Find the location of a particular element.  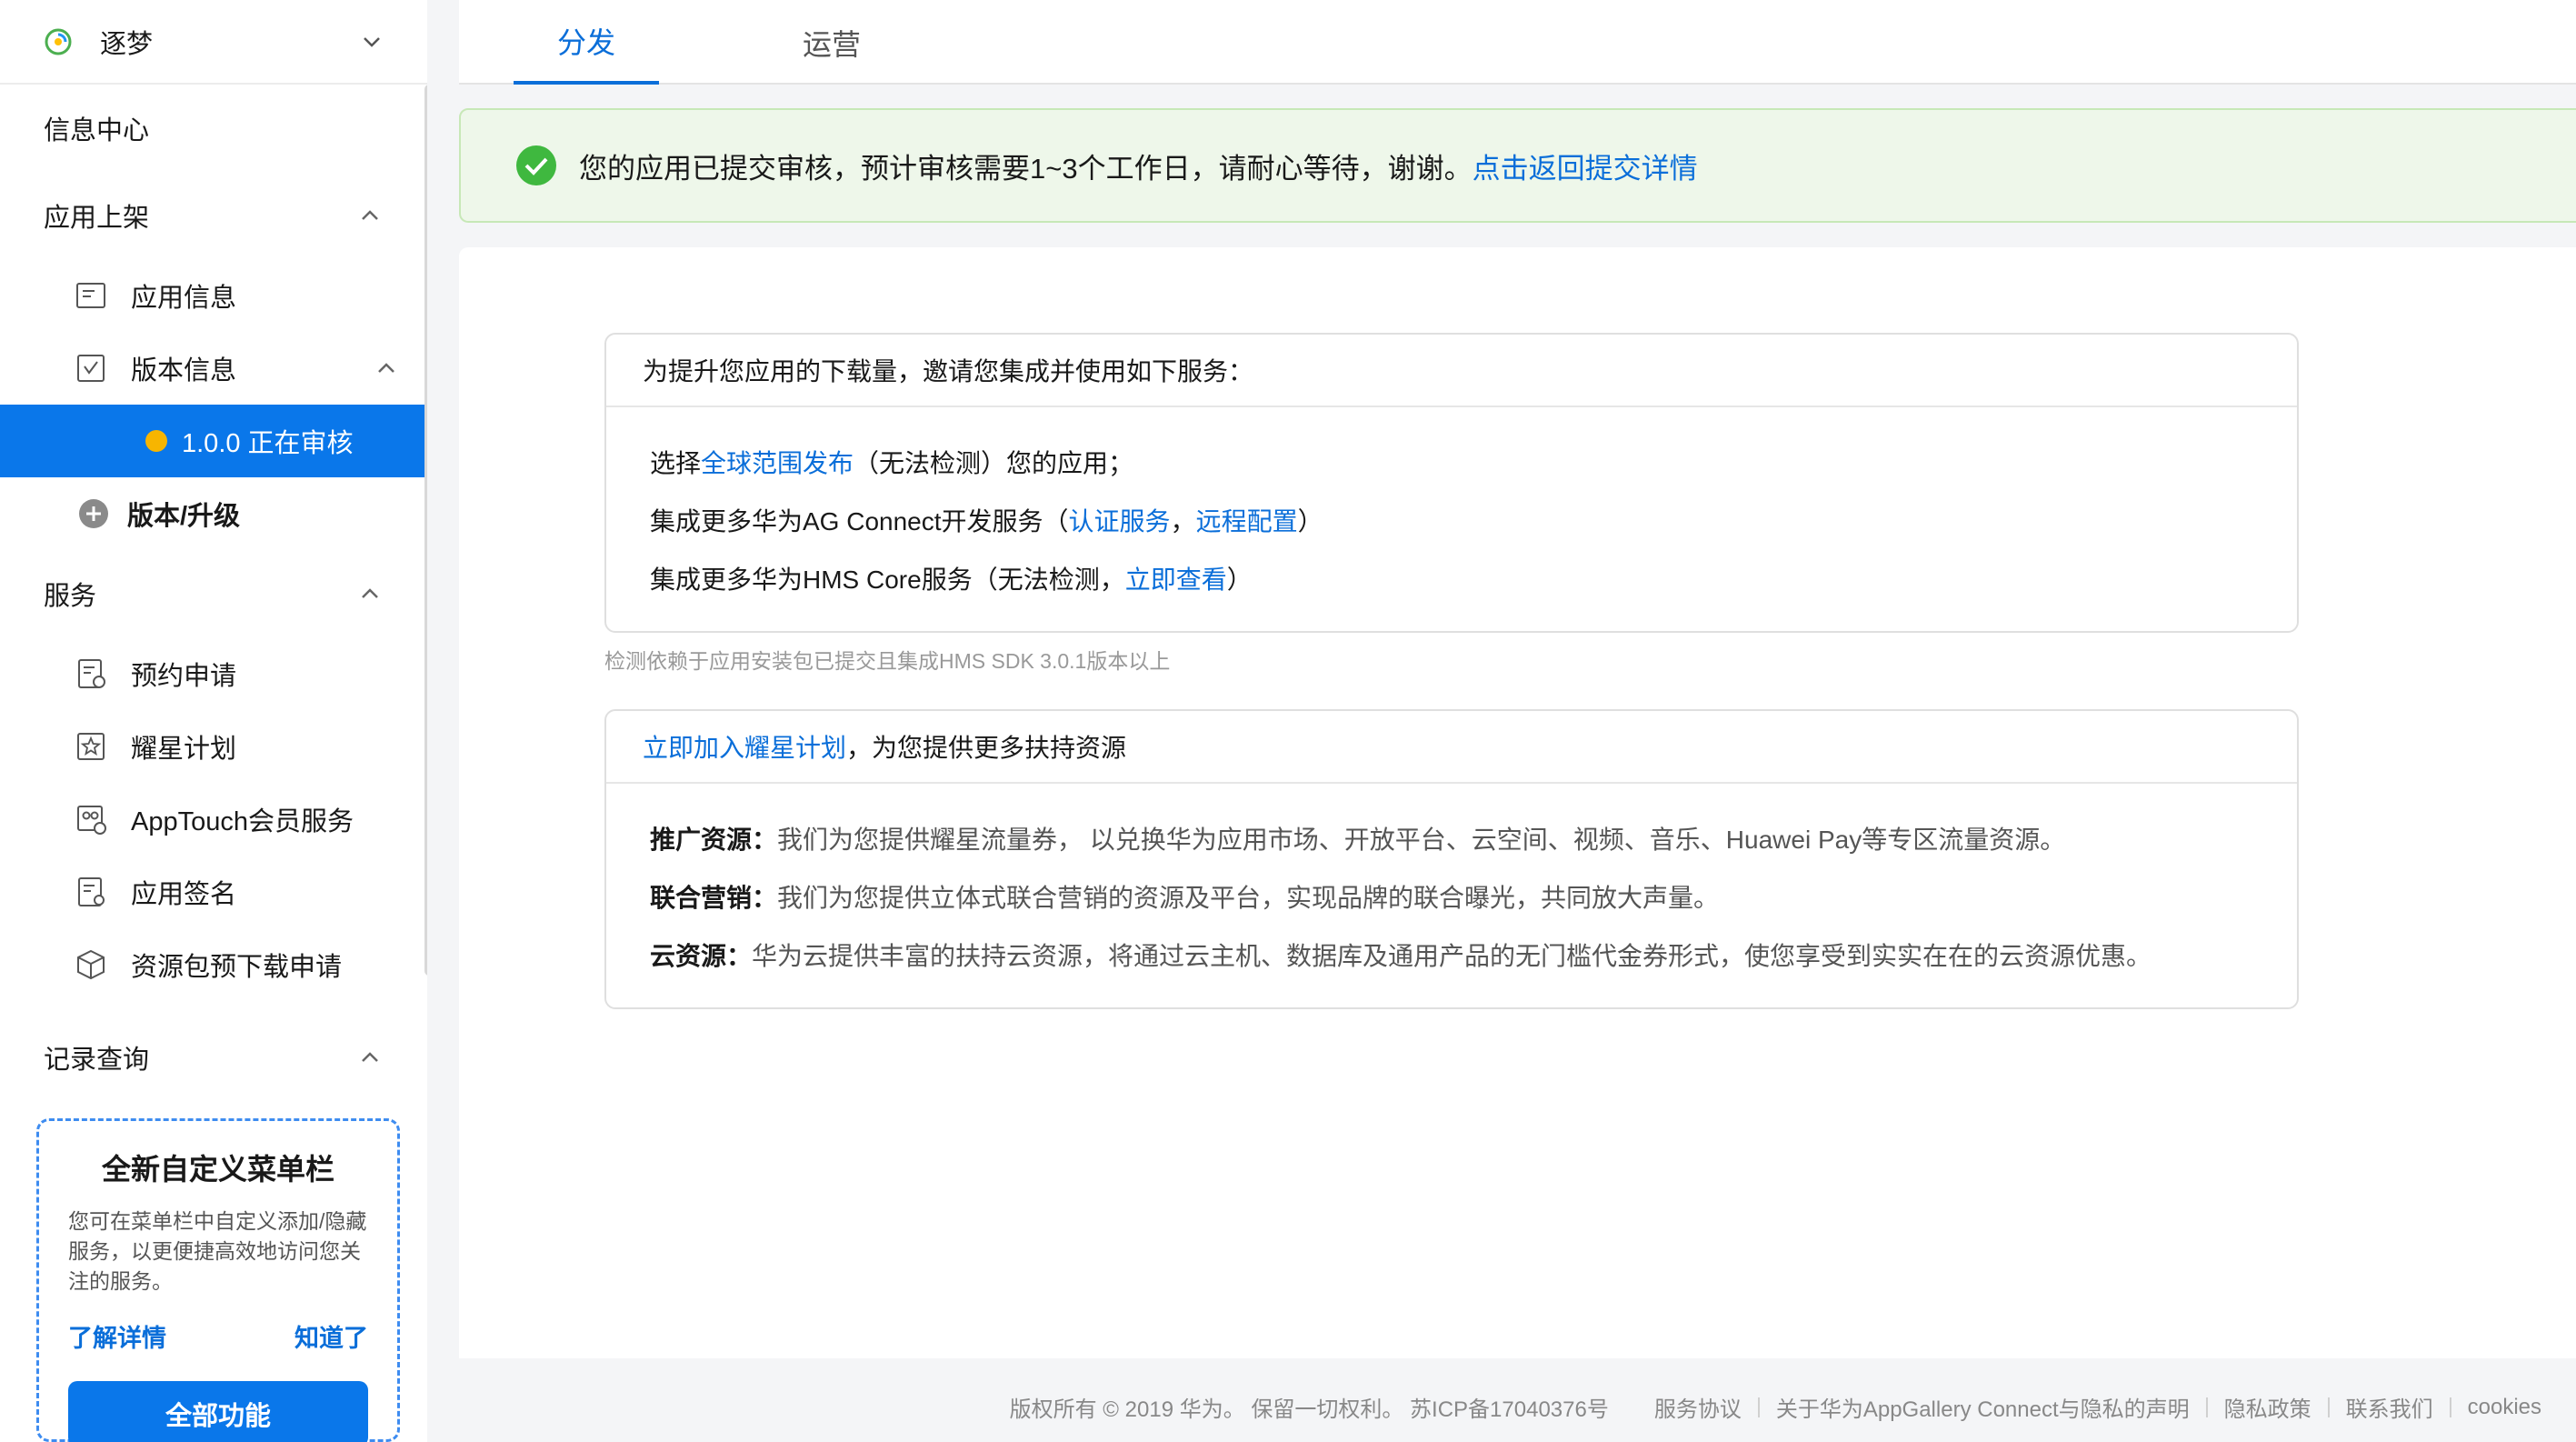

promo-title: 全新自定义菜单栏 is located at coordinates (217, 1169).